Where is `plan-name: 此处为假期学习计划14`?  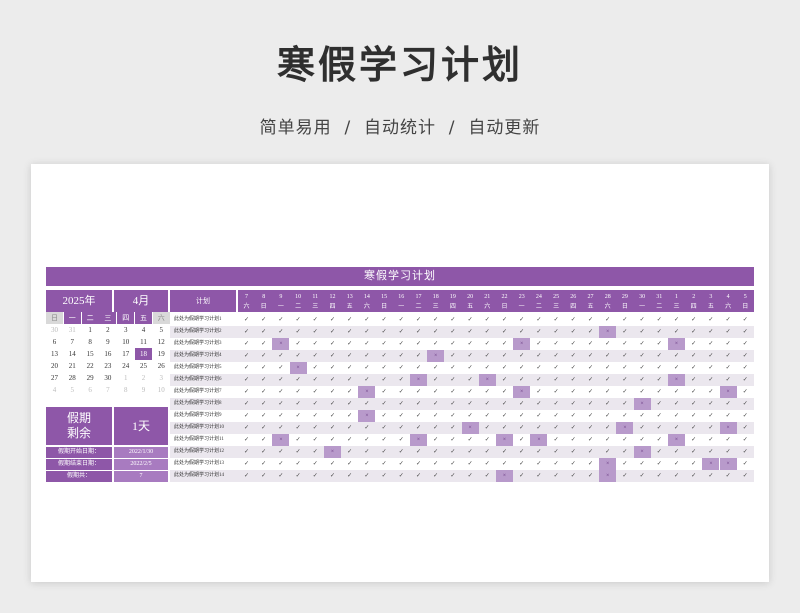
plan-name: 此处为假期学习计划14 is located at coordinates (199, 476).